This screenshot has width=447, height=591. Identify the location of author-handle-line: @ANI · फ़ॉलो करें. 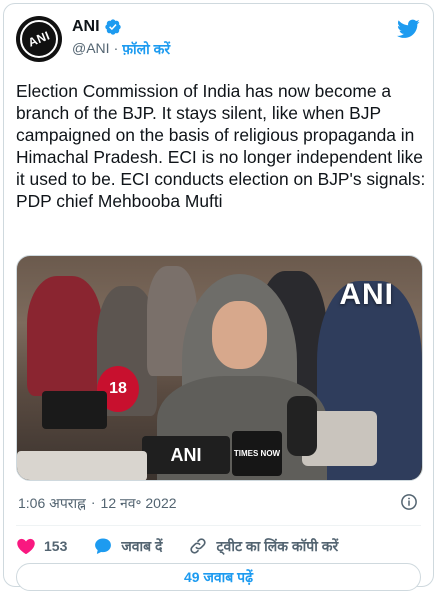
(121, 49).